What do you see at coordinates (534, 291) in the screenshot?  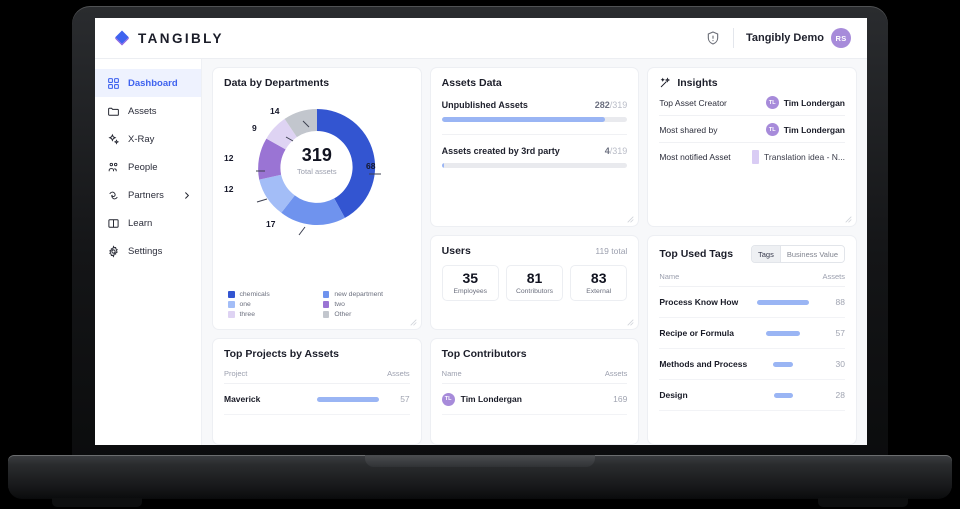 I see `stat-label: Contributors` at bounding box center [534, 291].